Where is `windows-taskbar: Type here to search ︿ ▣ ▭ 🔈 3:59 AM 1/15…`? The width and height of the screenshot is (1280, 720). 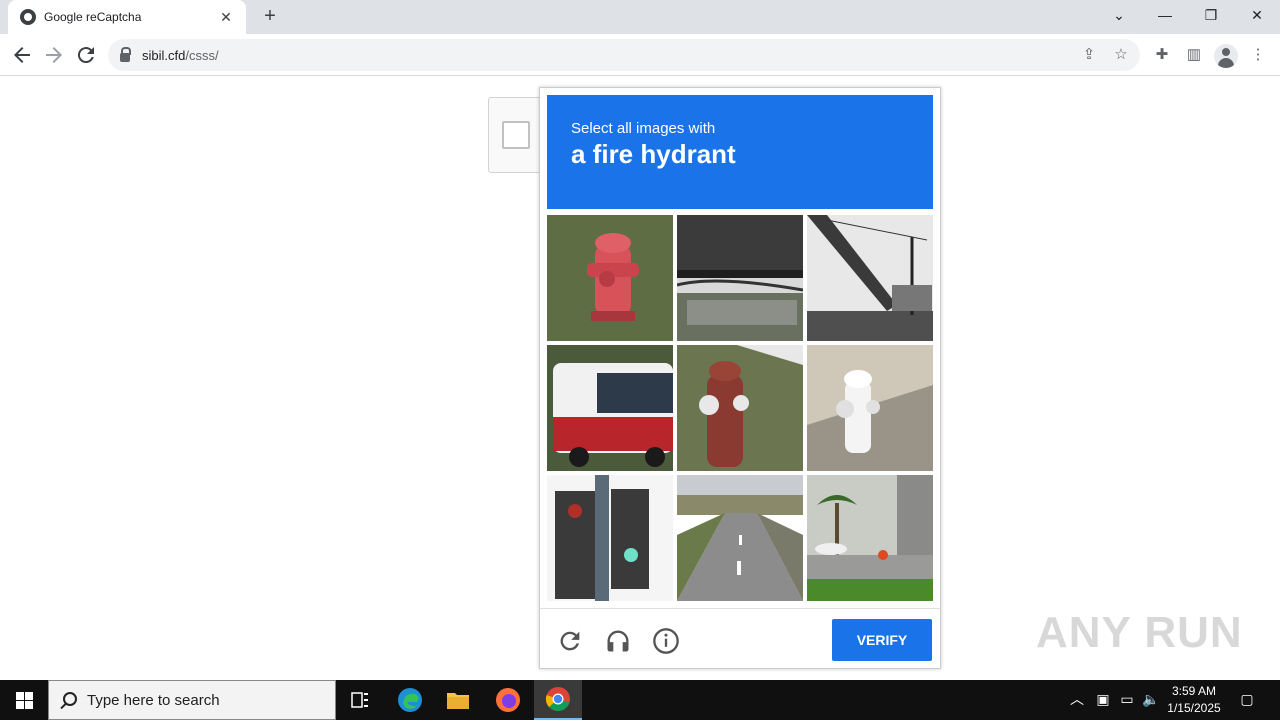 windows-taskbar: Type here to search ︿ ▣ ▭ 🔈 3:59 AM 1/15… is located at coordinates (640, 700).